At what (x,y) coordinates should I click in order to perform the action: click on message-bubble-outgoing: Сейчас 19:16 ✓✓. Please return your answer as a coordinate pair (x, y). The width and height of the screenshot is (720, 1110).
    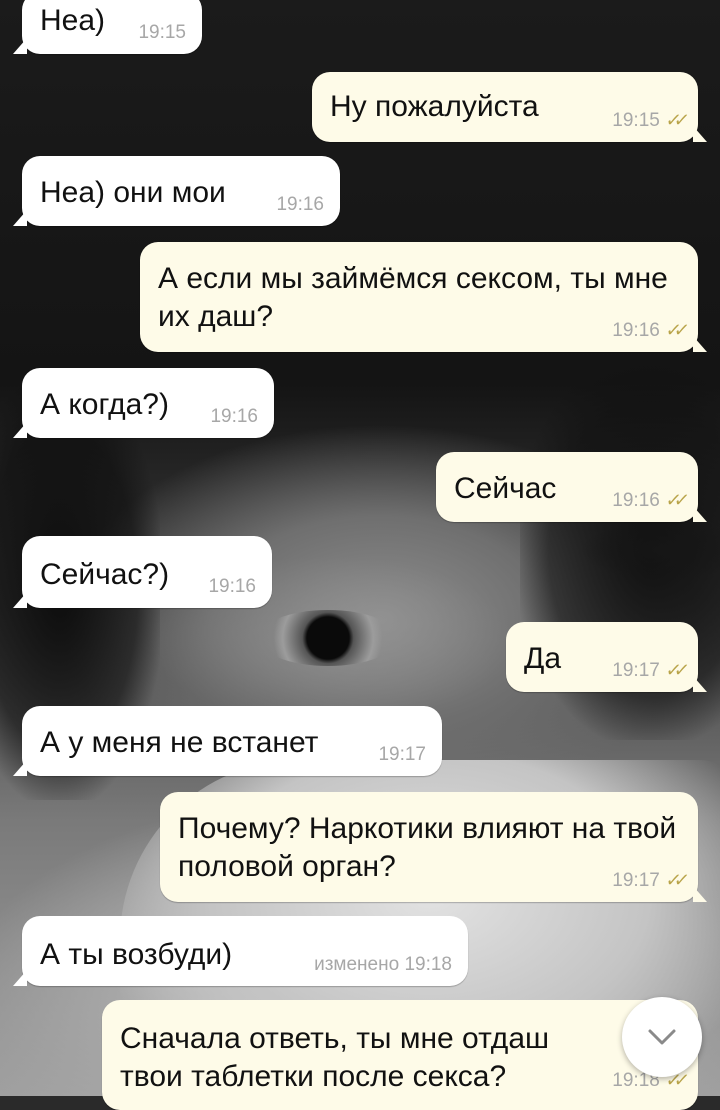
    Looking at the image, I should click on (571, 487).